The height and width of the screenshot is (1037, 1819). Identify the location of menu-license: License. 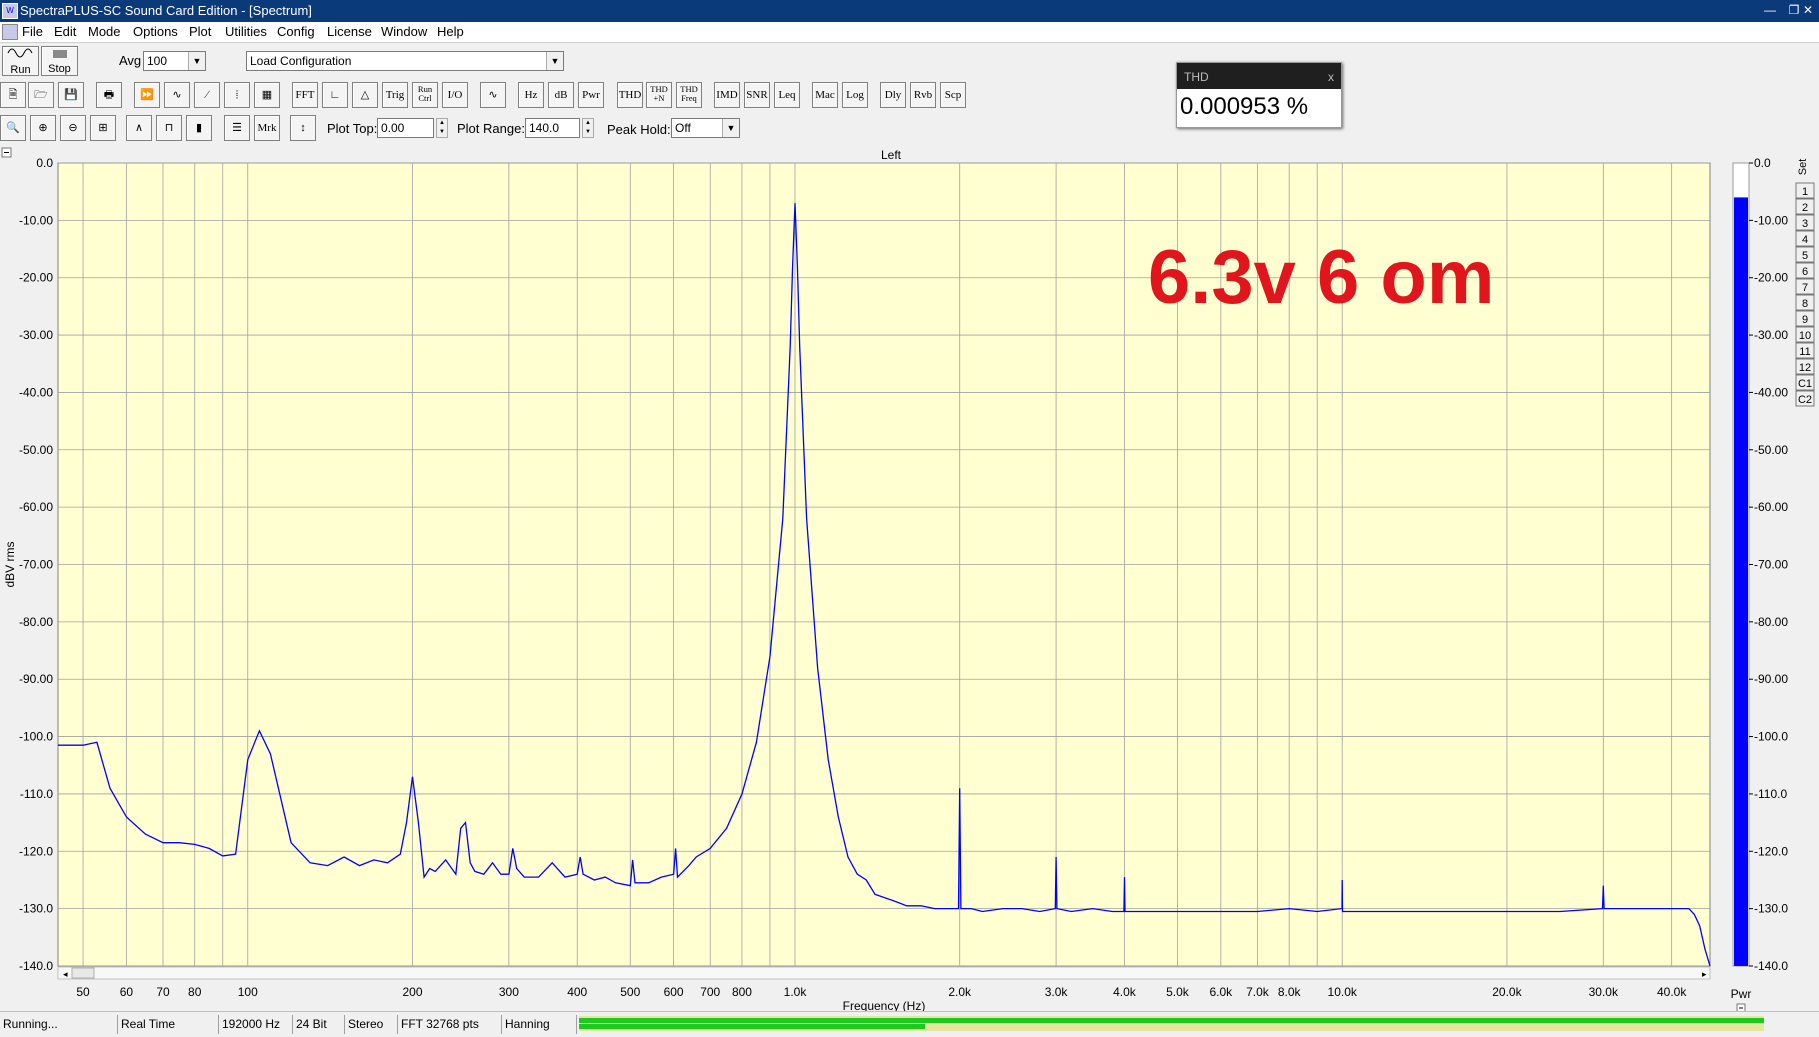
(349, 31).